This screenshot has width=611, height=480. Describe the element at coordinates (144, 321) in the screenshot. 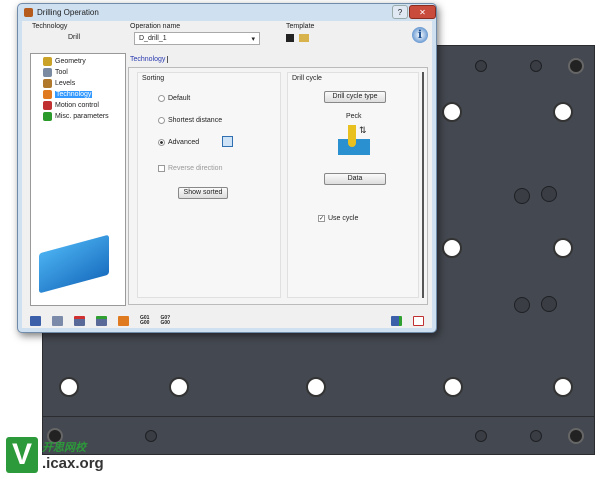

I see `gcode-preview-button: G01 G00` at that location.